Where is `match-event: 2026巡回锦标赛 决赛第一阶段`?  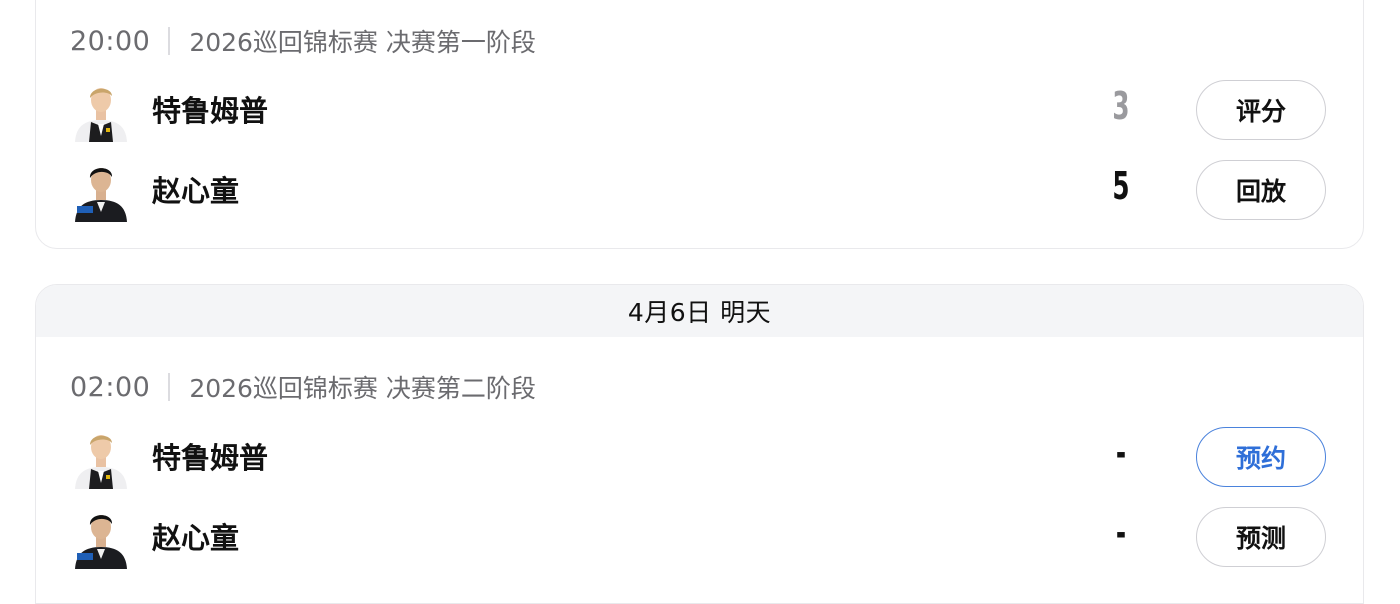
match-event: 2026巡回锦标赛 决赛第一阶段 is located at coordinates (362, 42).